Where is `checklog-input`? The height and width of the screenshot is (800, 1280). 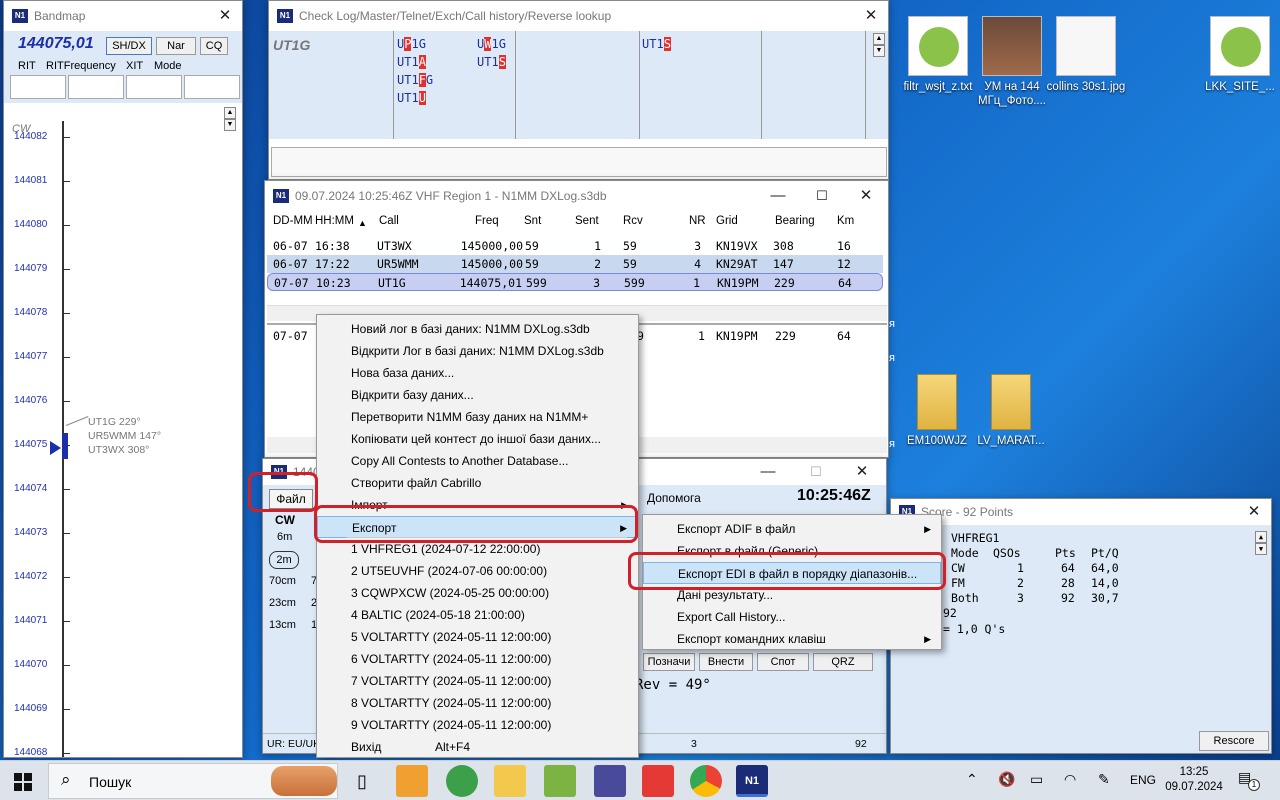 checklog-input is located at coordinates (579, 162).